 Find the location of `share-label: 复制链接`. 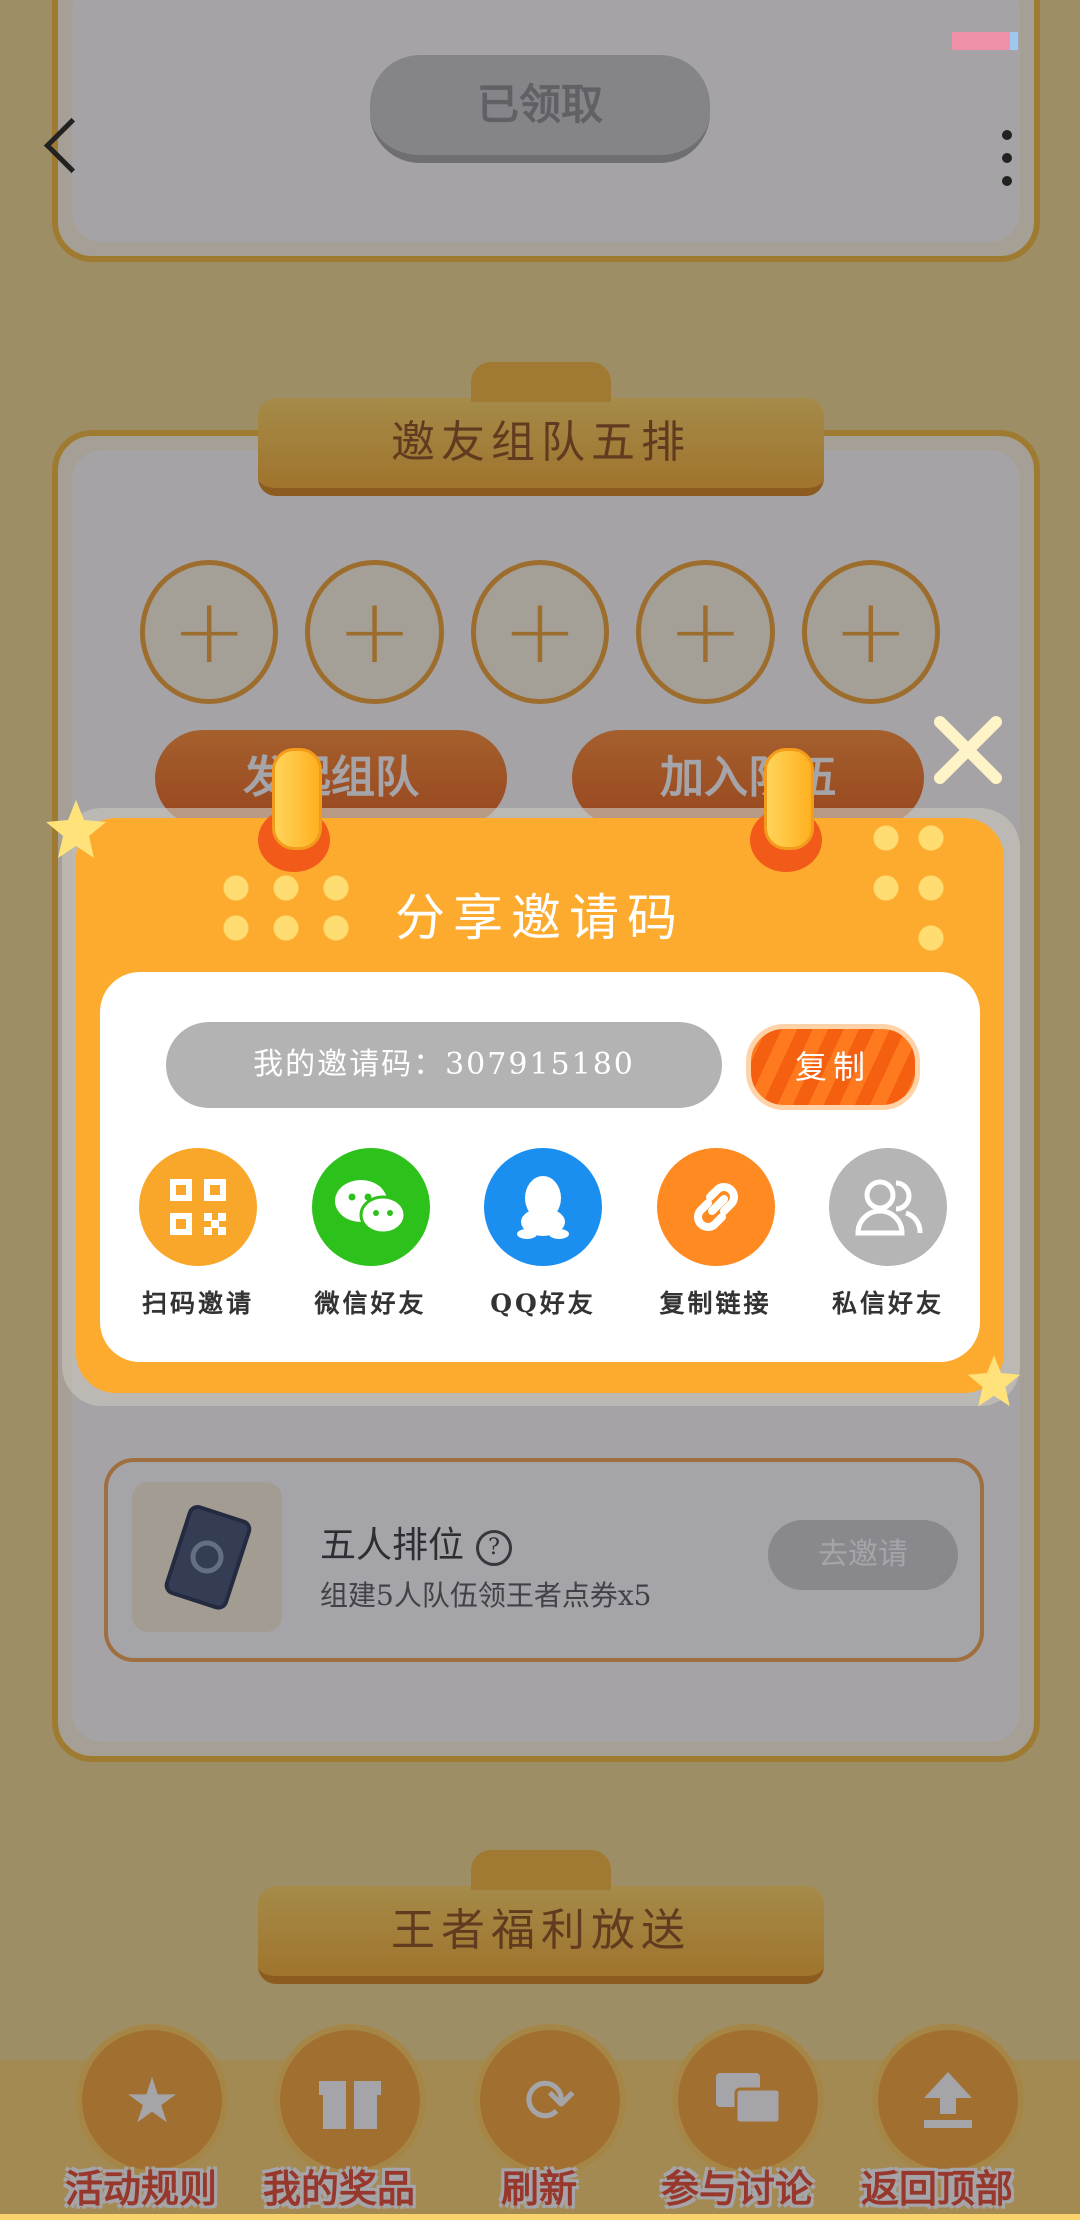

share-label: 复制链接 is located at coordinates (715, 1303).